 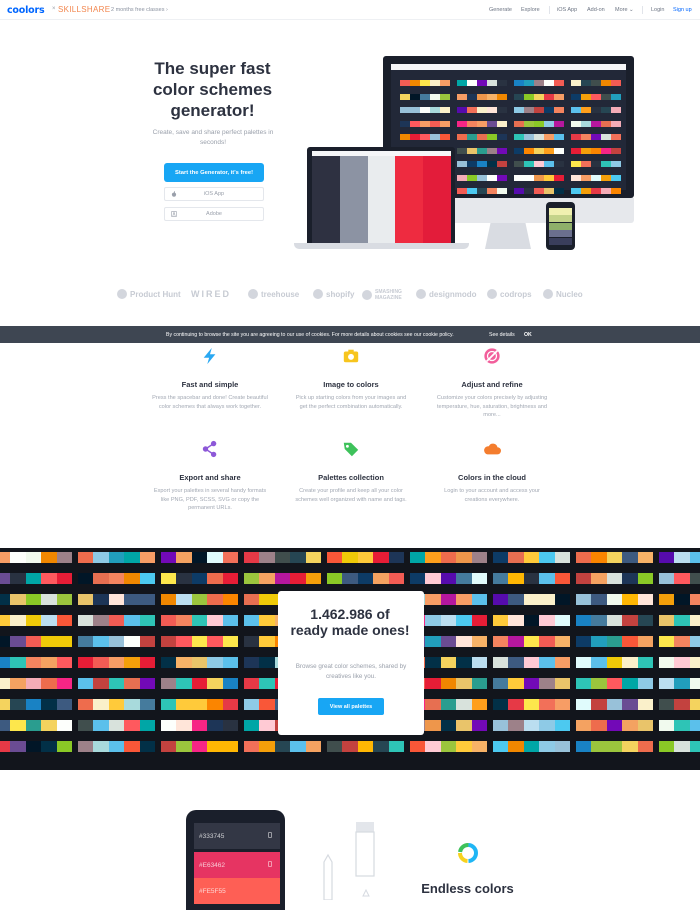 I want to click on monitor-stand, so click(x=508, y=236).